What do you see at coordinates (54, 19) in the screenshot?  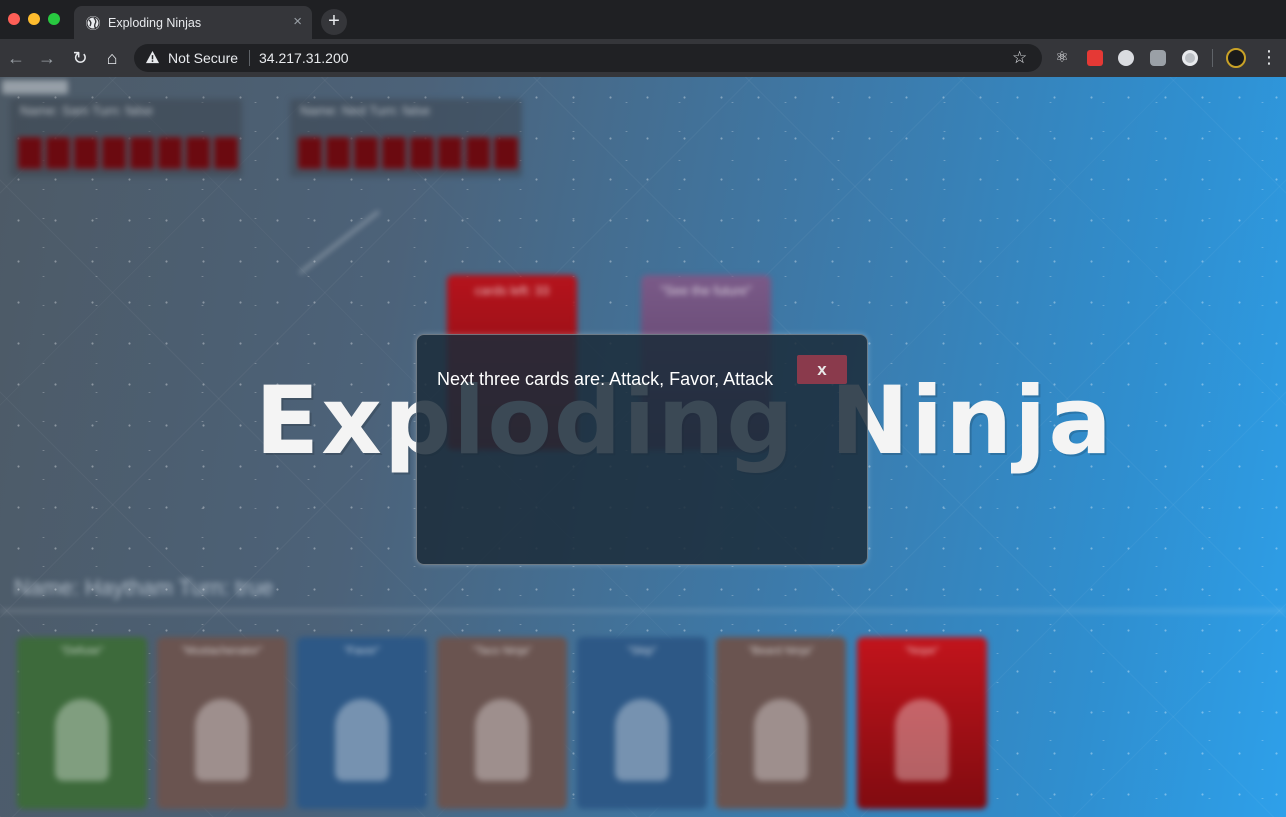 I see `window-maximize-icon` at bounding box center [54, 19].